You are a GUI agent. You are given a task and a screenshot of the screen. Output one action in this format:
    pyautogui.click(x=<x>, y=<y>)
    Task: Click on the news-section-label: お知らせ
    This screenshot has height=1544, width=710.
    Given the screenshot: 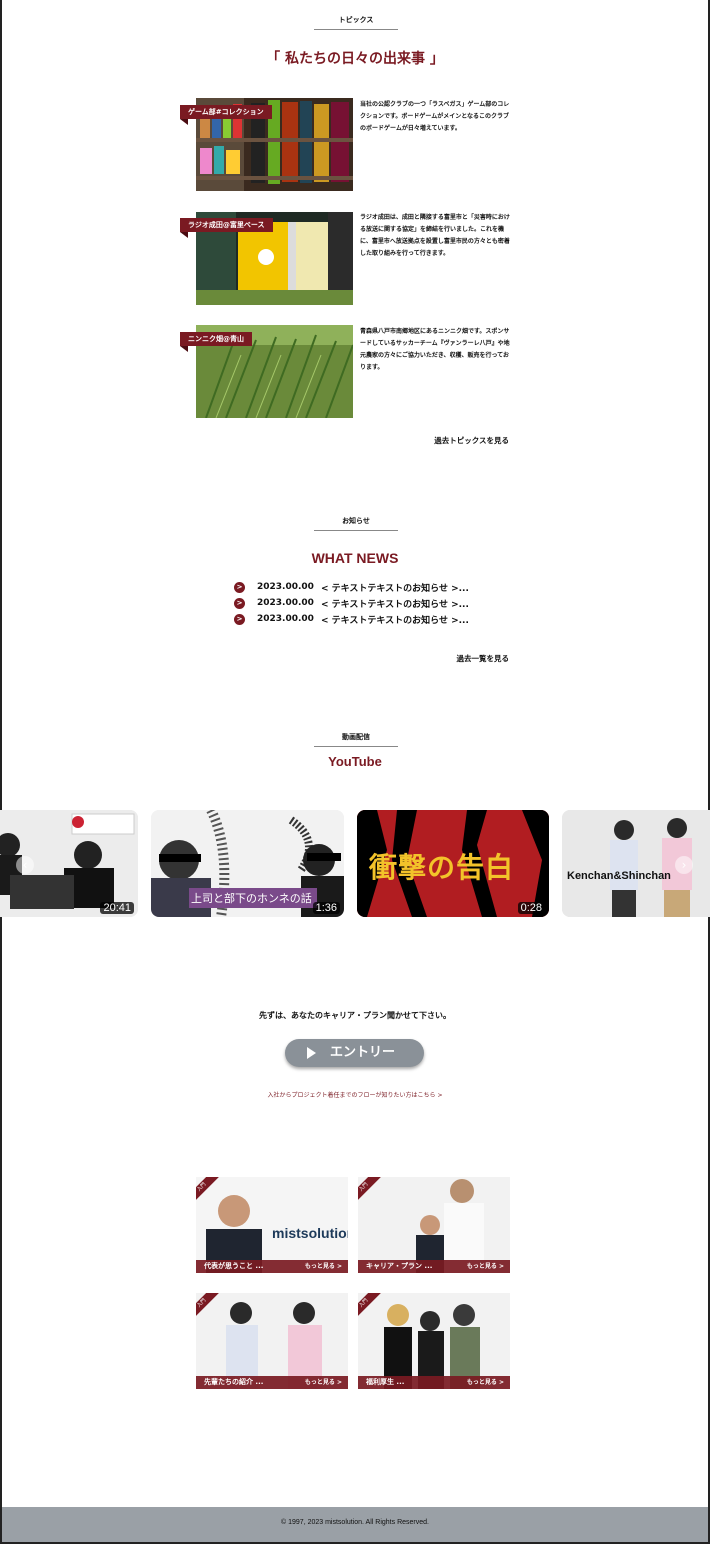 What is the action you would take?
    pyautogui.click(x=356, y=523)
    